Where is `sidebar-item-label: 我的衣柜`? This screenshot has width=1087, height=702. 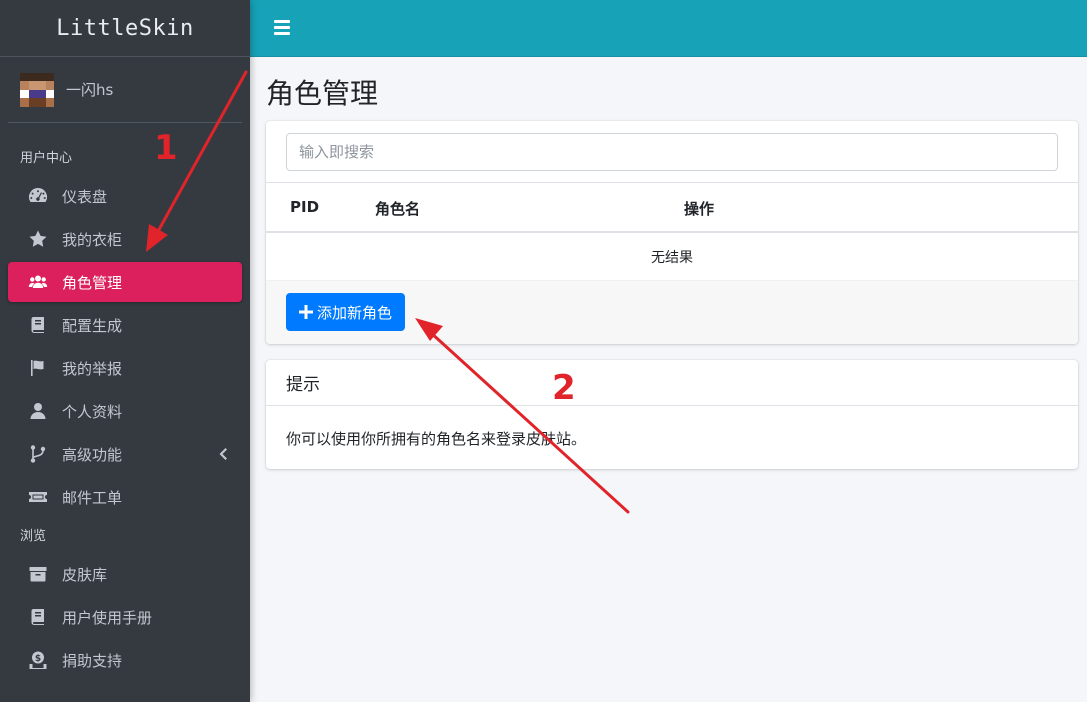
sidebar-item-label: 我的衣柜 is located at coordinates (92, 239).